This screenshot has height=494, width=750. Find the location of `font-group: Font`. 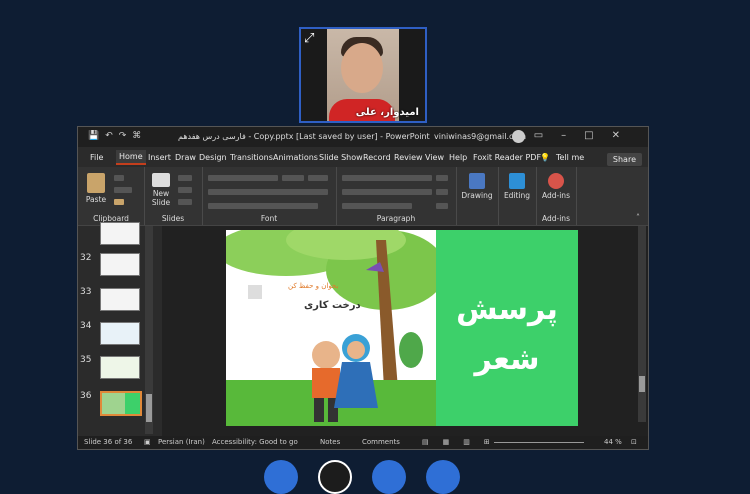

font-group: Font is located at coordinates (269, 196).